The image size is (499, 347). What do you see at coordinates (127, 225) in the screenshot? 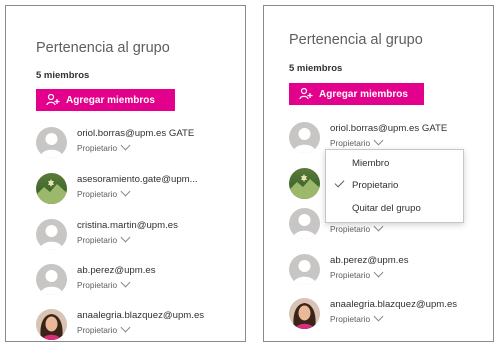
I see `member-email: cristina.martin@upm.es` at bounding box center [127, 225].